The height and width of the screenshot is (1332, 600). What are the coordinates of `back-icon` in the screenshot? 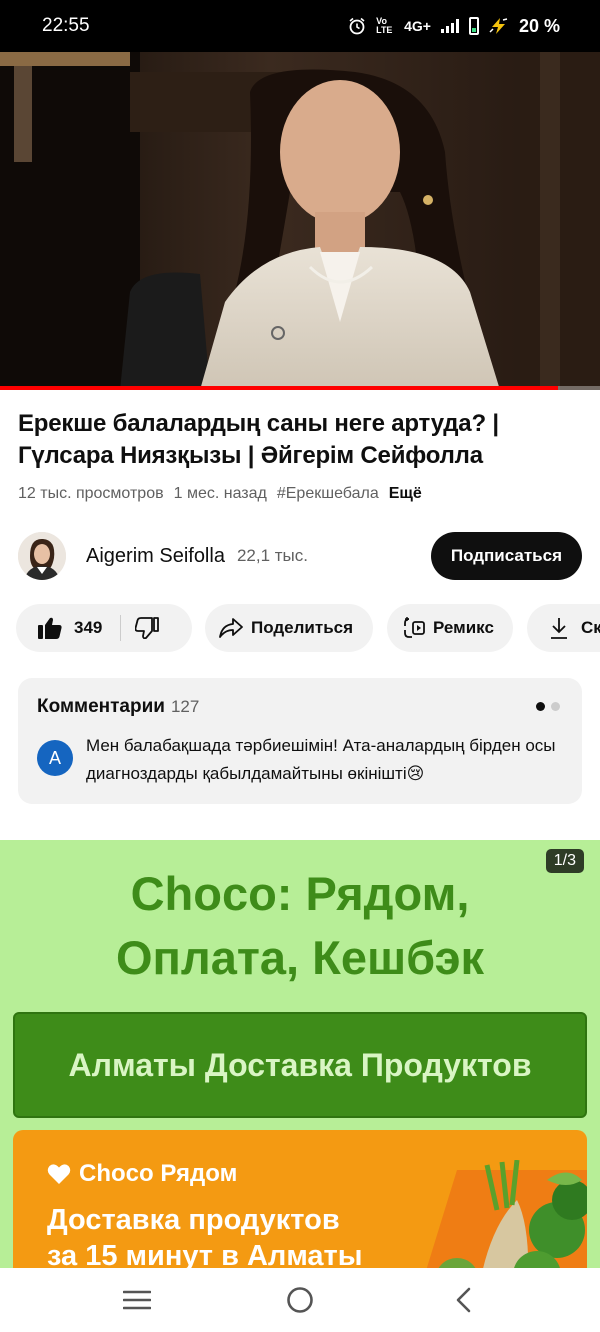 It's located at (463, 1300).